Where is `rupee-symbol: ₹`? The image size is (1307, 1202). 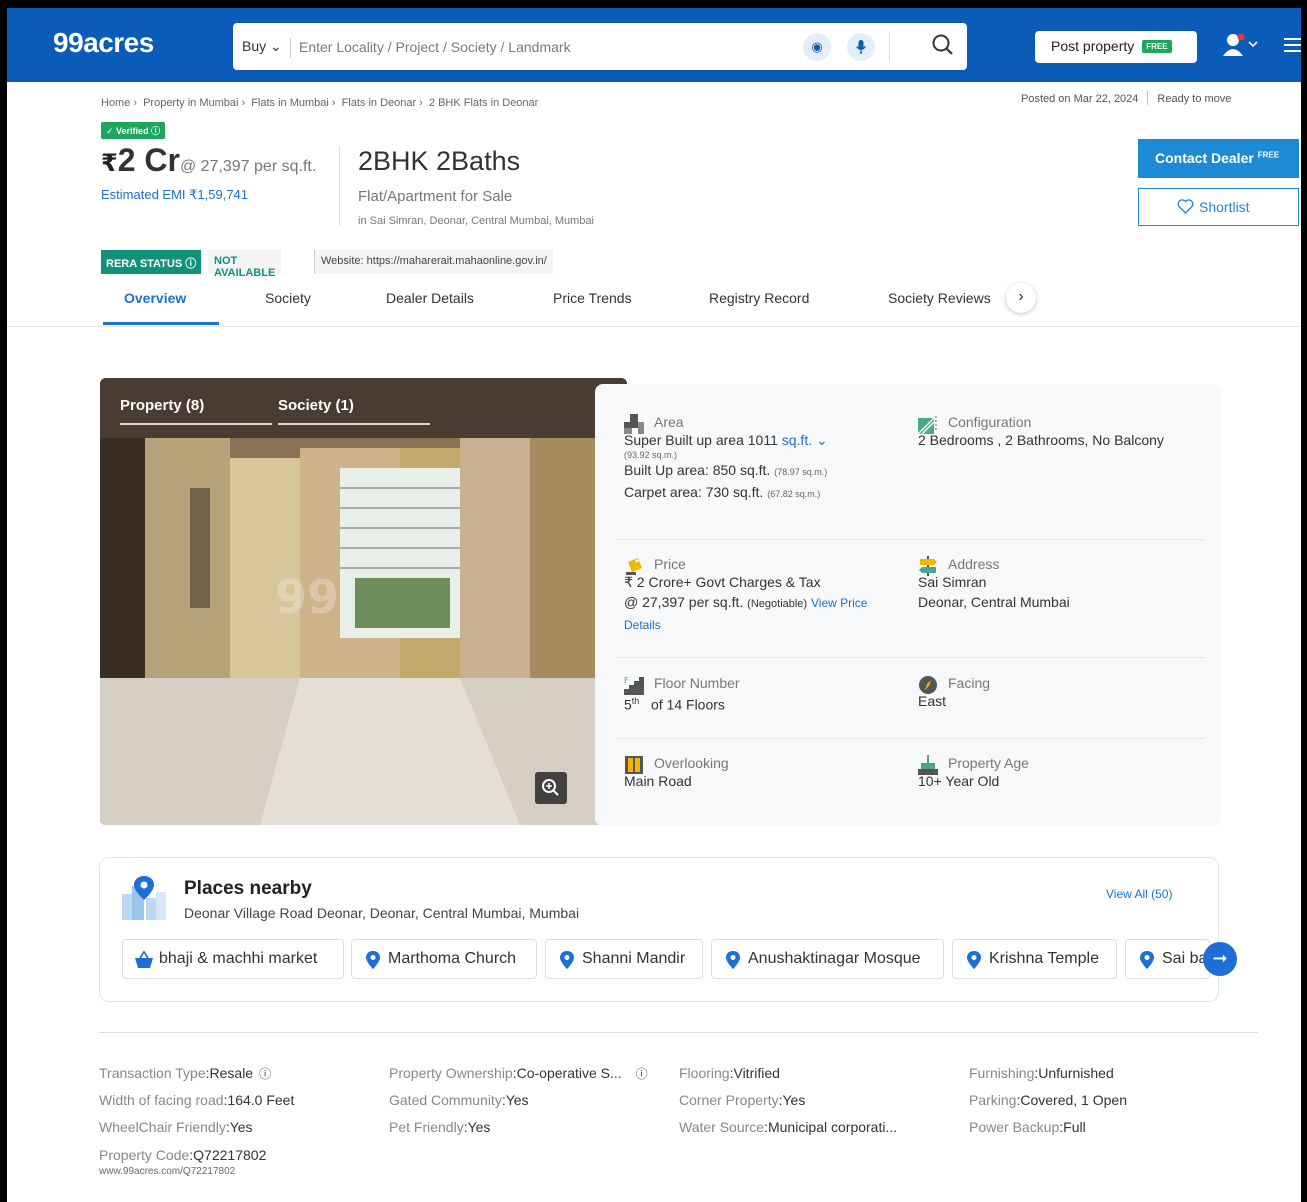
rupee-symbol: ₹ is located at coordinates (109, 163).